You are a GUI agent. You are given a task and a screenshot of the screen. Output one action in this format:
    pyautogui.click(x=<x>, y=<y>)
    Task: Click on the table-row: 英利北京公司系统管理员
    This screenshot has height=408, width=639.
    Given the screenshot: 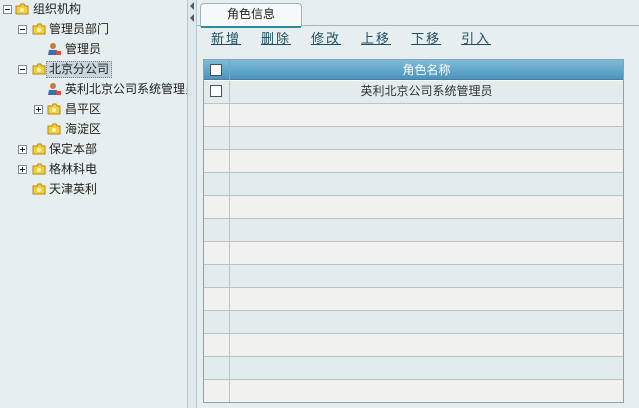 What is the action you would take?
    pyautogui.click(x=413, y=92)
    